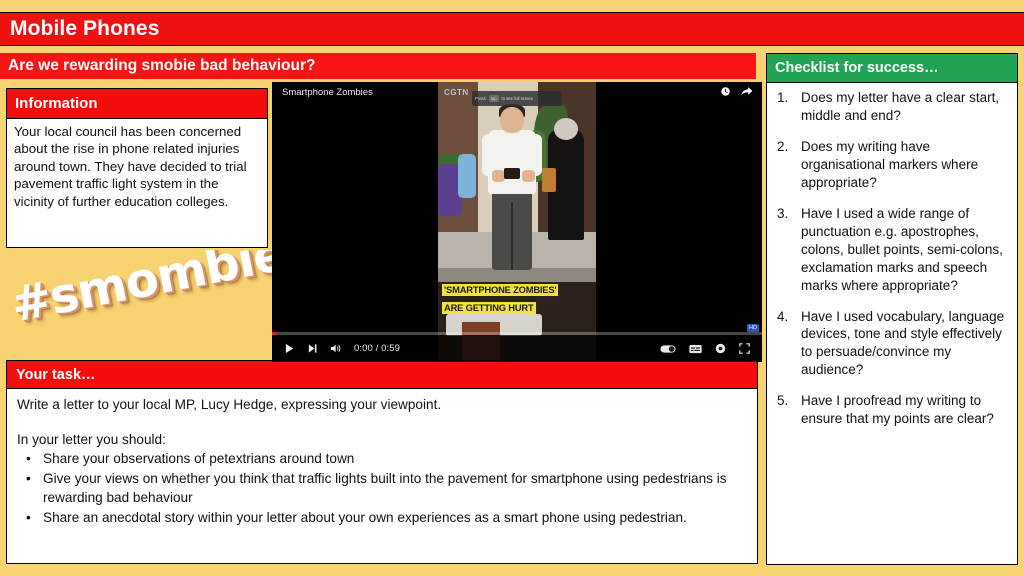  I want to click on video-controls-bar: 0:00 / 0:59, so click(517, 348).